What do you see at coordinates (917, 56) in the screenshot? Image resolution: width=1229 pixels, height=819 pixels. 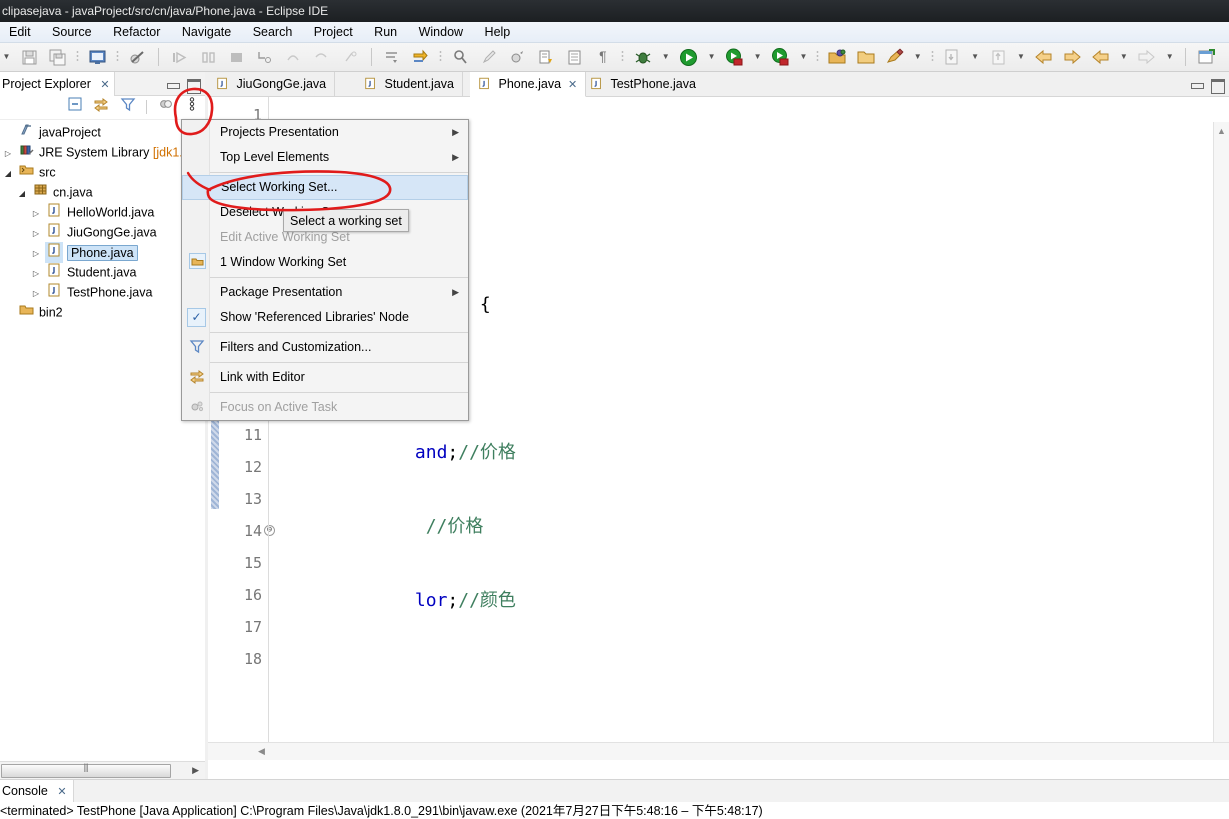 I see `new-project-dropdown-chevron-icon: ▼` at bounding box center [917, 56].